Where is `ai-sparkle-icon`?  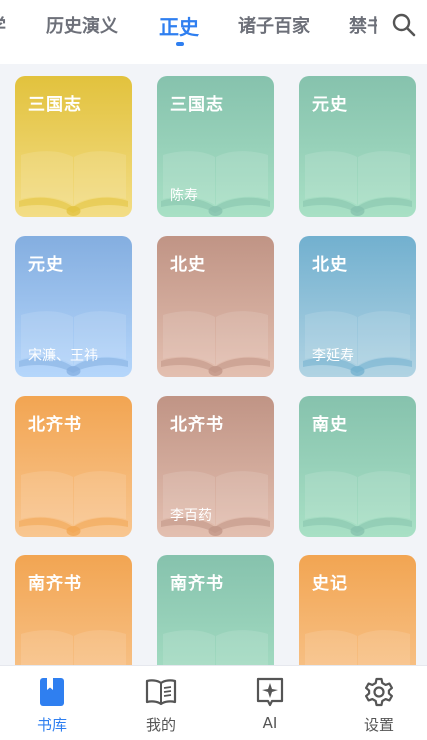
ai-sparkle-icon is located at coordinates (270, 692).